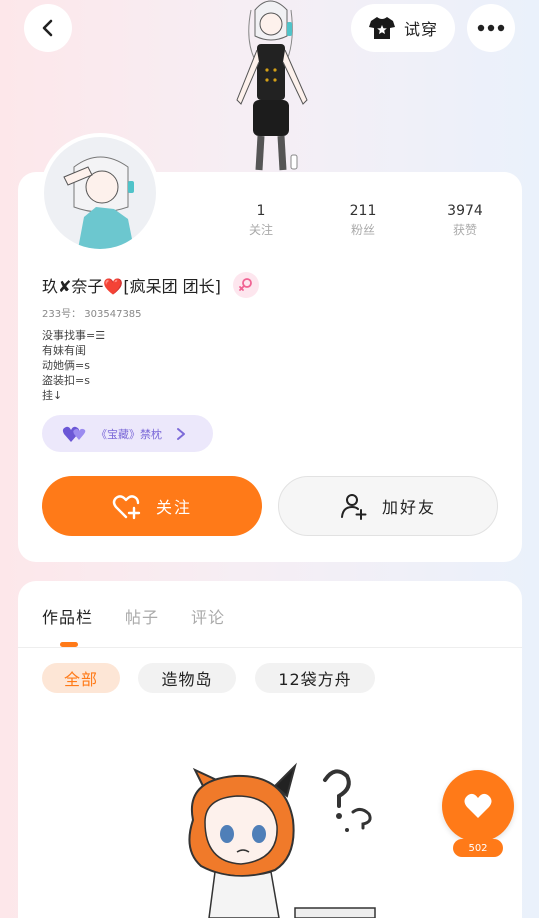 The image size is (539, 918). What do you see at coordinates (478, 848) in the screenshot?
I see `like-count: 502` at bounding box center [478, 848].